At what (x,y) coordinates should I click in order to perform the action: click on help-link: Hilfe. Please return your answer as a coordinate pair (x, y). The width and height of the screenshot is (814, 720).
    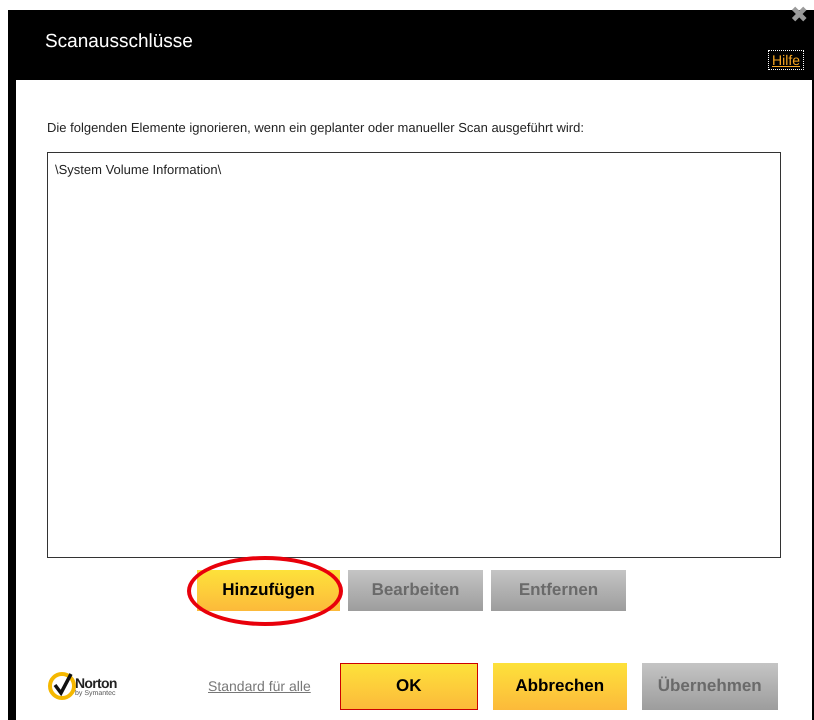
    Looking at the image, I should click on (786, 60).